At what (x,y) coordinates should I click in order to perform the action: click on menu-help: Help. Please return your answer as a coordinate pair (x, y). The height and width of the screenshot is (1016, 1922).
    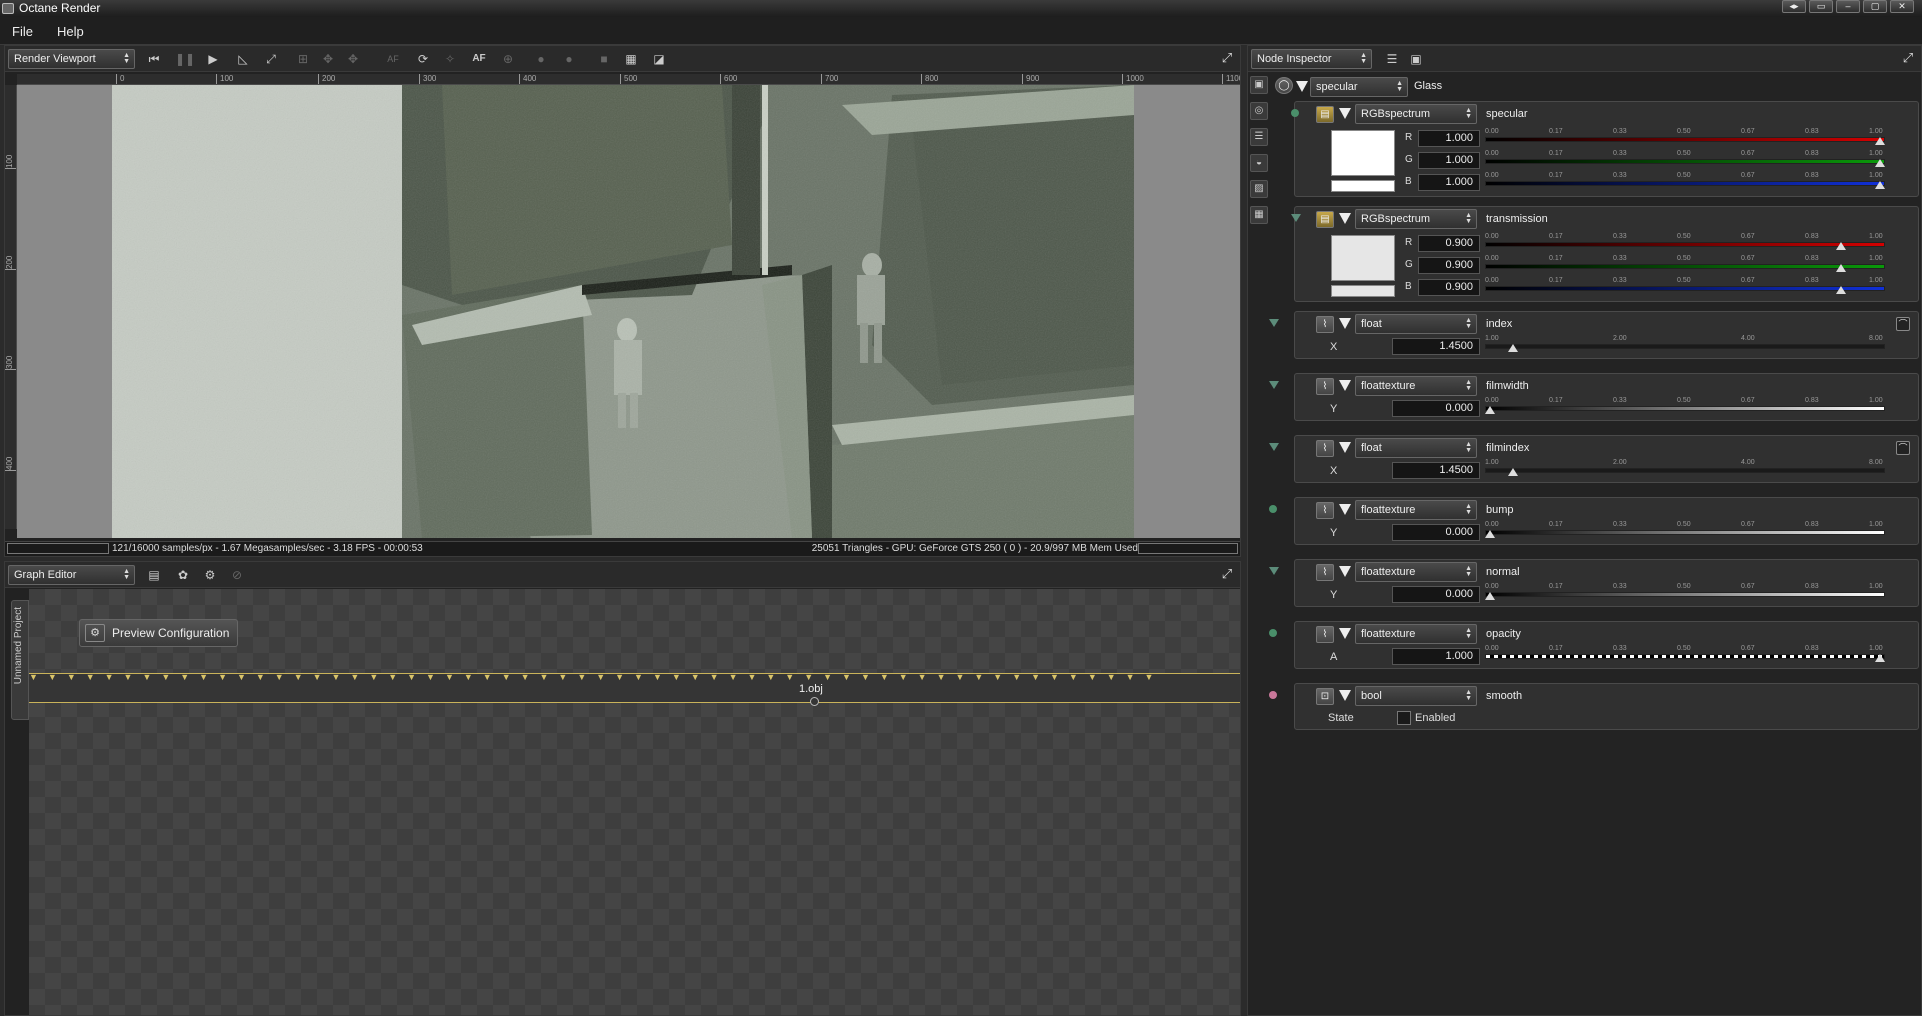
    Looking at the image, I should click on (70, 31).